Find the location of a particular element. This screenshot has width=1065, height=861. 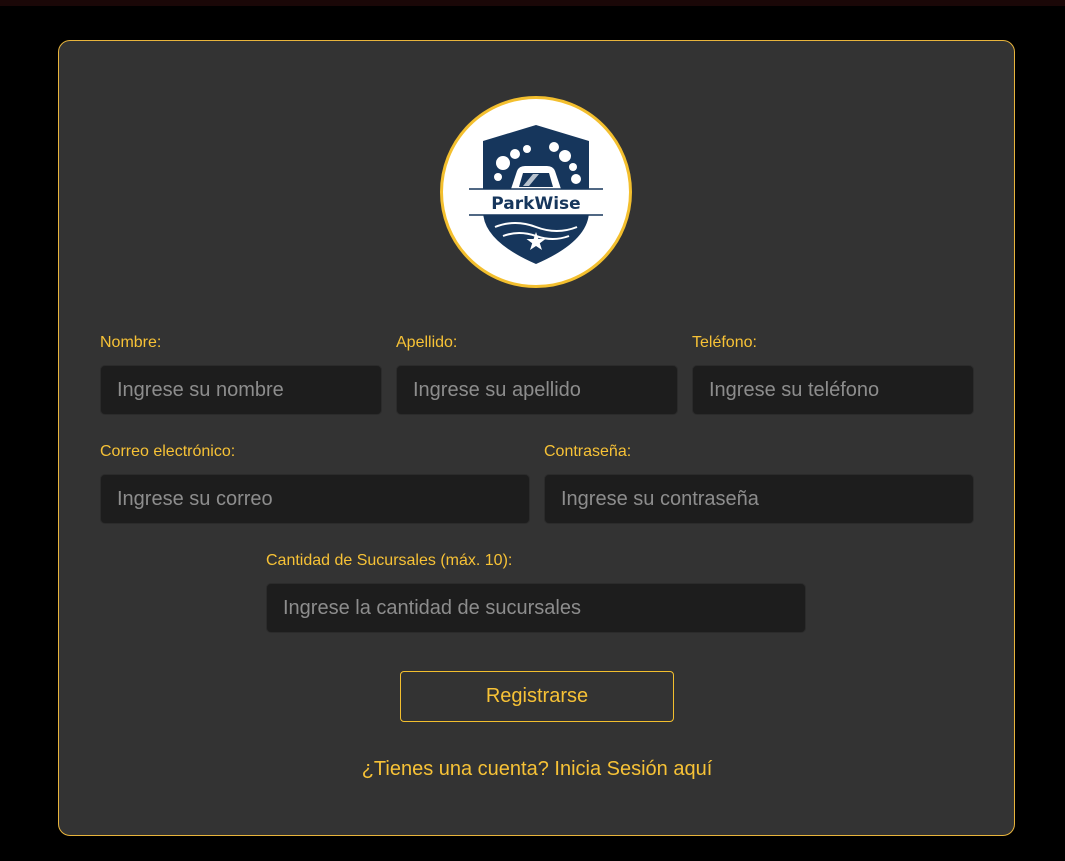

car-shield-logo-icon: ParkWise is located at coordinates (536, 194).